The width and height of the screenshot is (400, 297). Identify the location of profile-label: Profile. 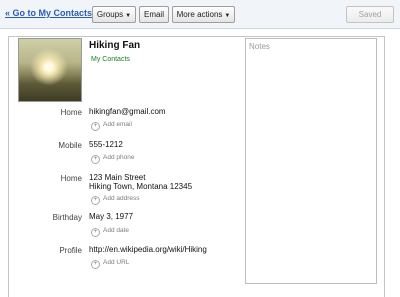
(70, 250).